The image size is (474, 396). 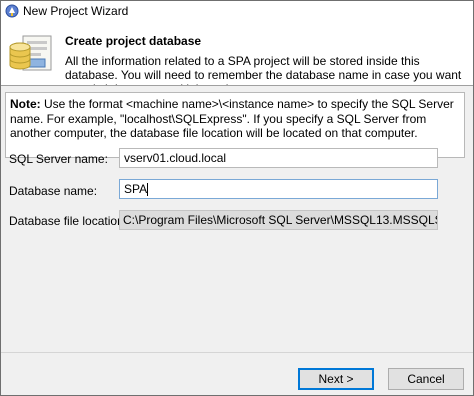 What do you see at coordinates (53, 191) in the screenshot?
I see `database-name-label: Database name:` at bounding box center [53, 191].